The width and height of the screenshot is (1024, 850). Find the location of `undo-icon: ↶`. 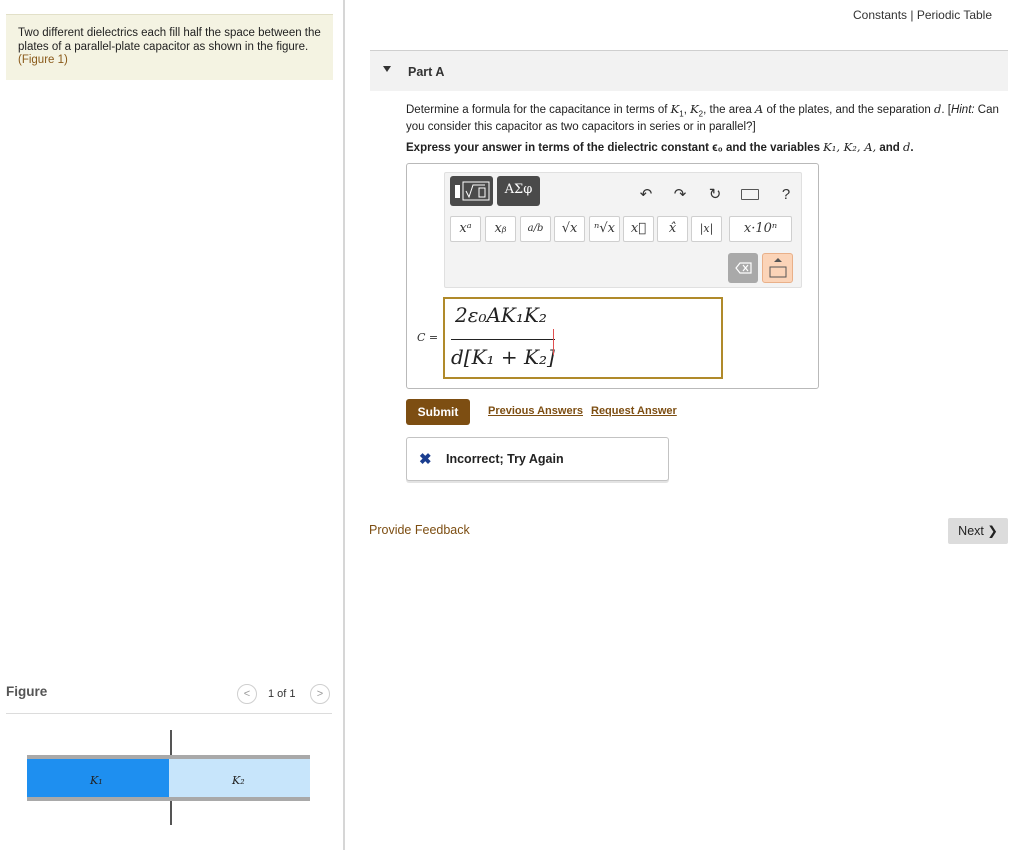

undo-icon: ↶ is located at coordinates (646, 195).